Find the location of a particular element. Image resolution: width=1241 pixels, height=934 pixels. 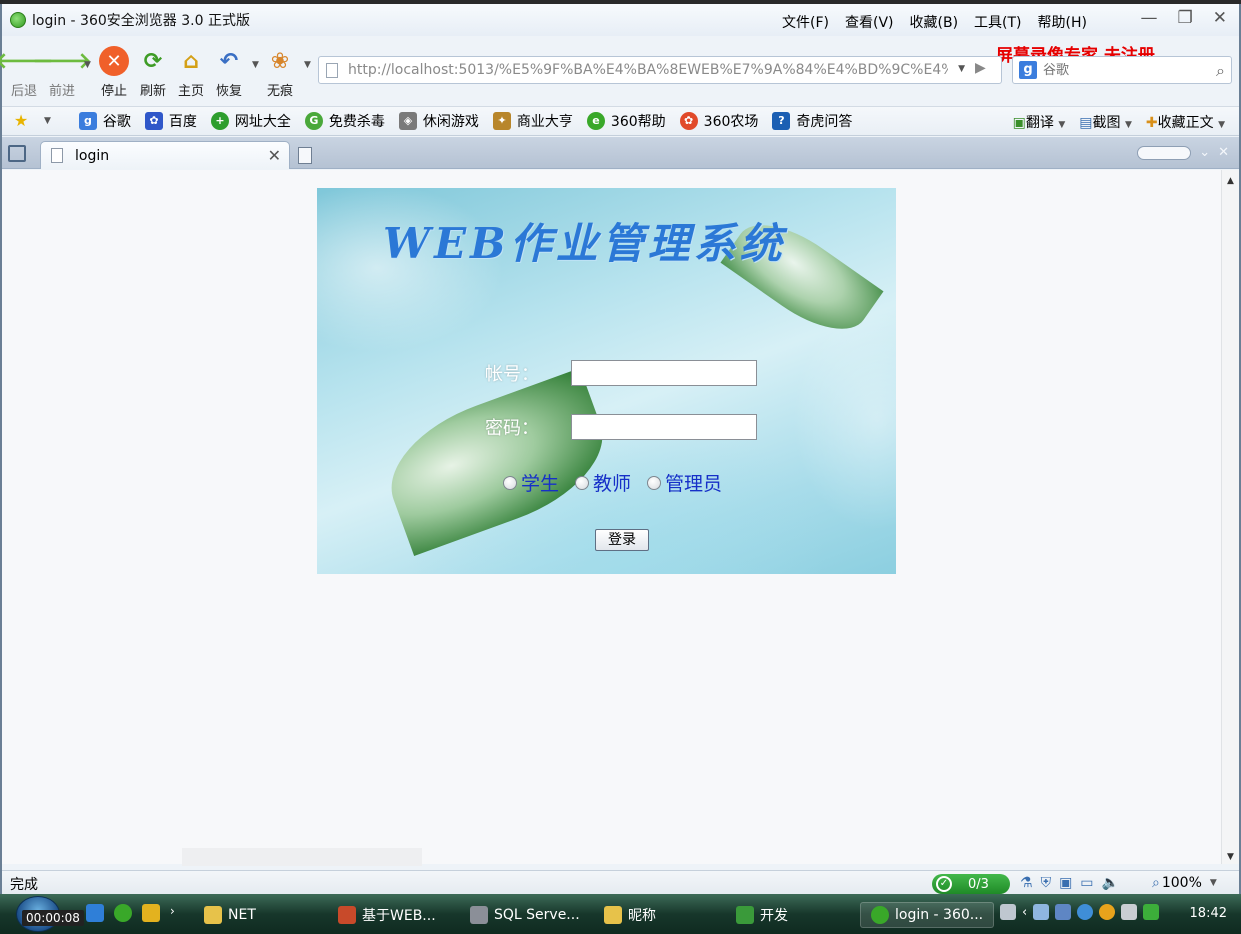

restore-dropdown-icon: ▼ is located at coordinates (255, 65).